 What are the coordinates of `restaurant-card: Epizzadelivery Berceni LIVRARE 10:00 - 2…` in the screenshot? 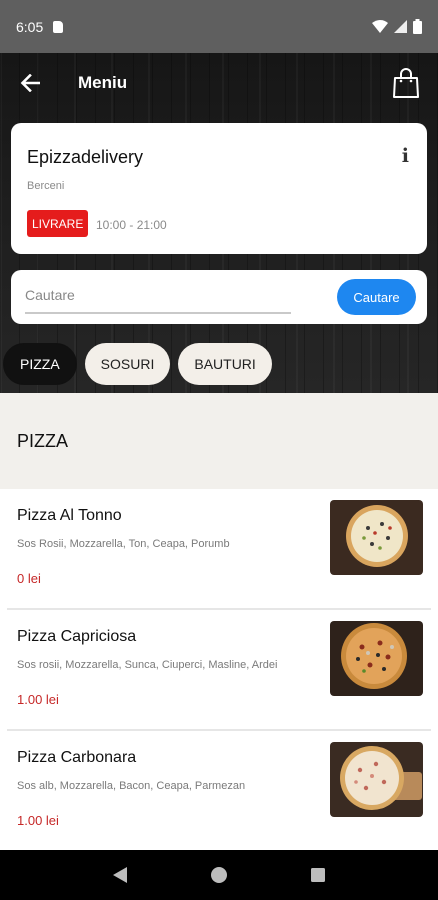 It's located at (219, 188).